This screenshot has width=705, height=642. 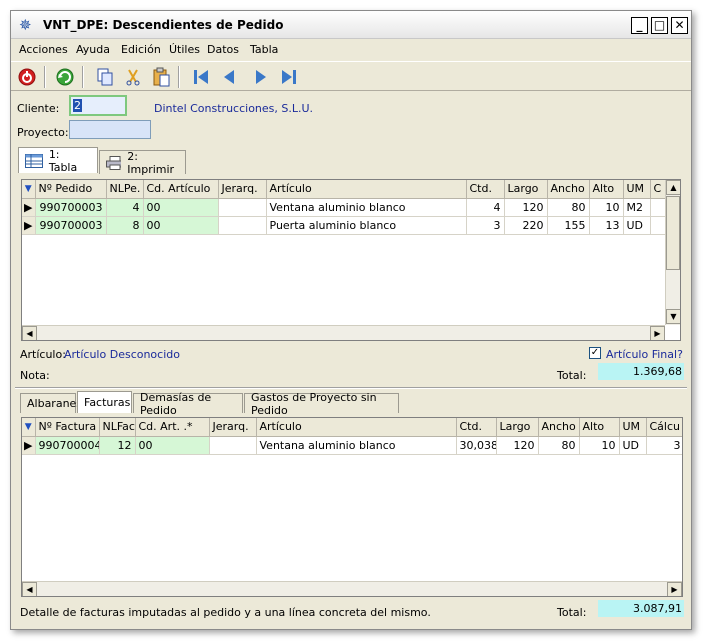 What do you see at coordinates (673, 316) in the screenshot?
I see `scroll-down-icon: ▼` at bounding box center [673, 316].